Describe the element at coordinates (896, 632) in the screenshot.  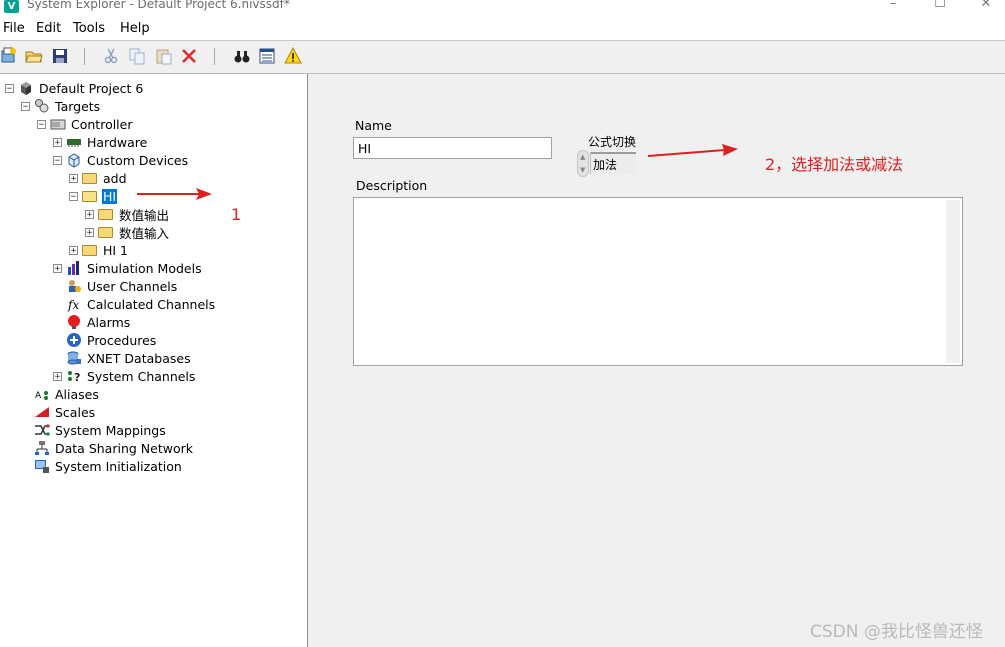
I see `watermark: CSDN @我比怪兽还怪` at that location.